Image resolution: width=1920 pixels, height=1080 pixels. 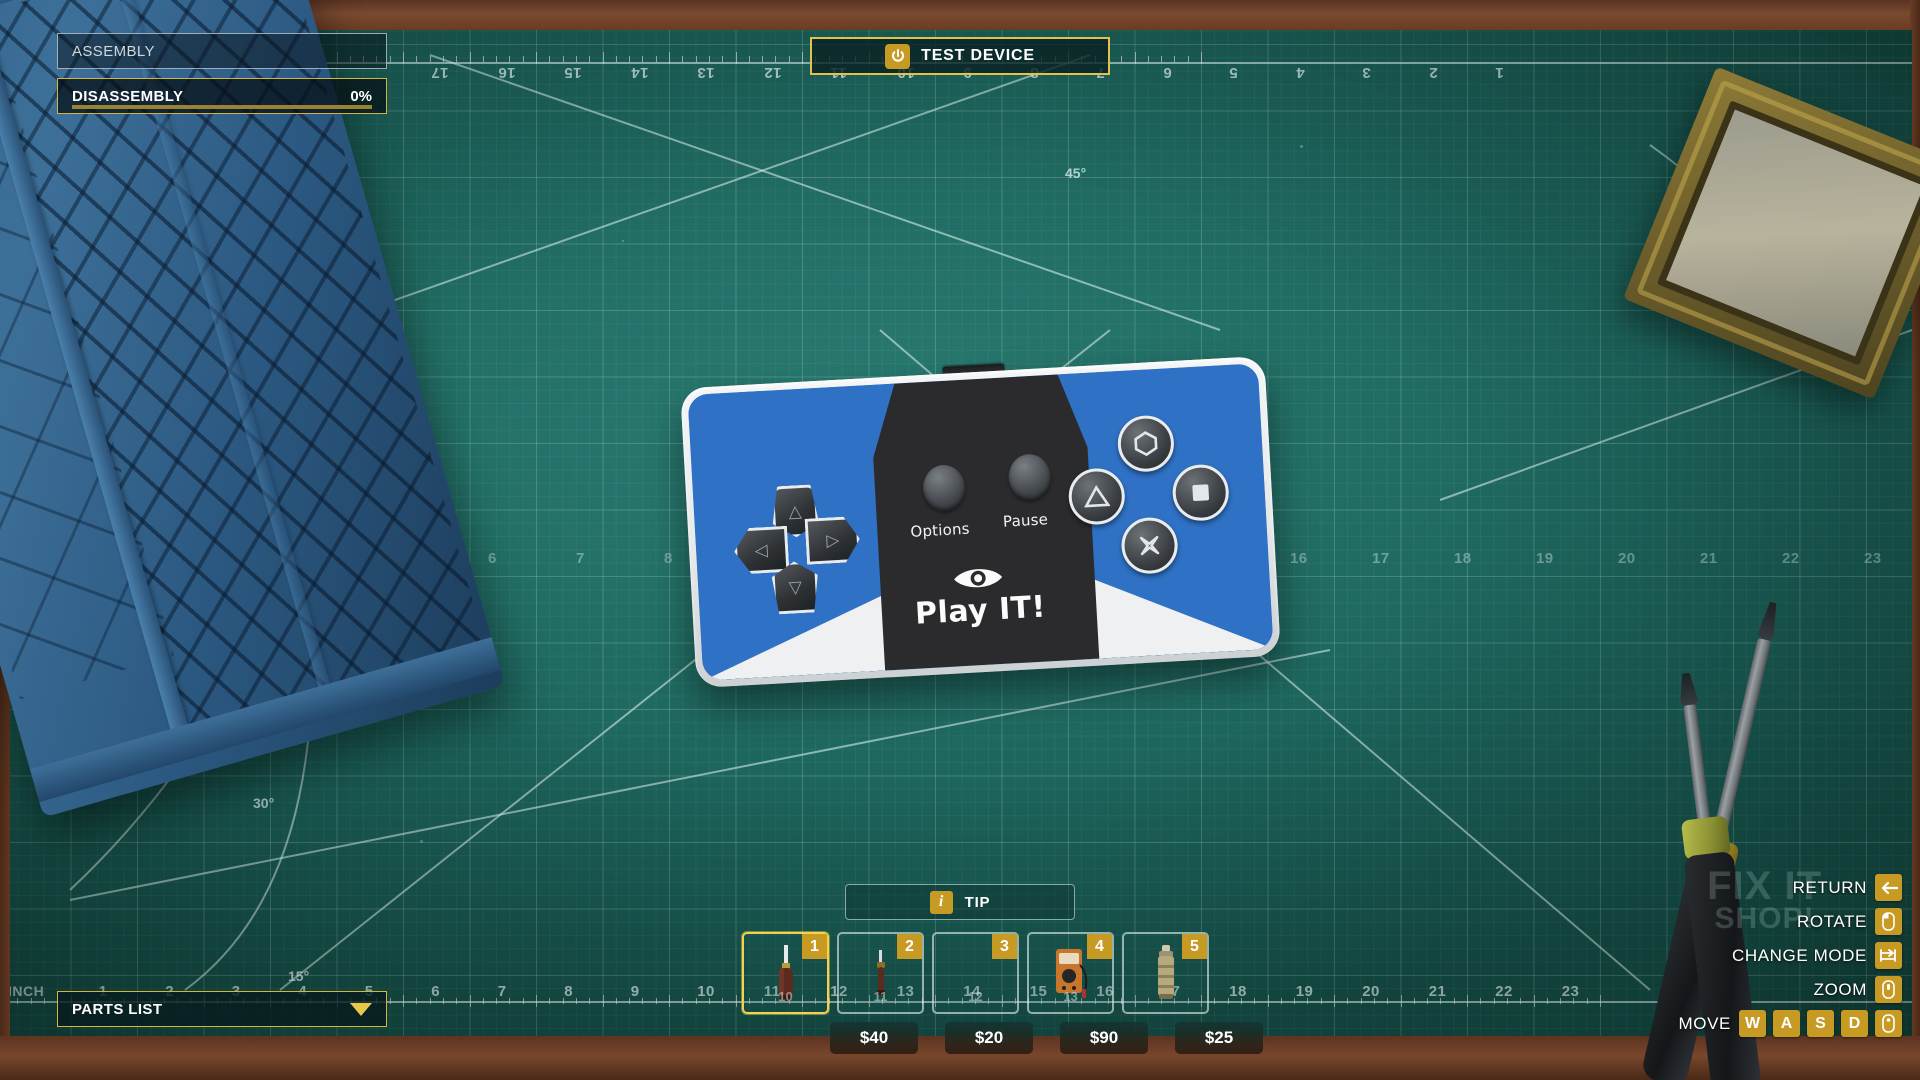 I want to click on inventory-slot-ghost-number: 13, so click(x=1070, y=996).